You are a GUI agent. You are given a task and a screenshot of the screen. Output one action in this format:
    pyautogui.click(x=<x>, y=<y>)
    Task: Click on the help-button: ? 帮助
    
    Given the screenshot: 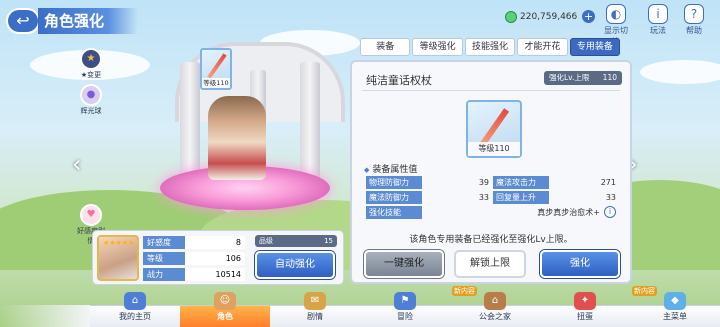 What is the action you would take?
    pyautogui.click(x=694, y=20)
    